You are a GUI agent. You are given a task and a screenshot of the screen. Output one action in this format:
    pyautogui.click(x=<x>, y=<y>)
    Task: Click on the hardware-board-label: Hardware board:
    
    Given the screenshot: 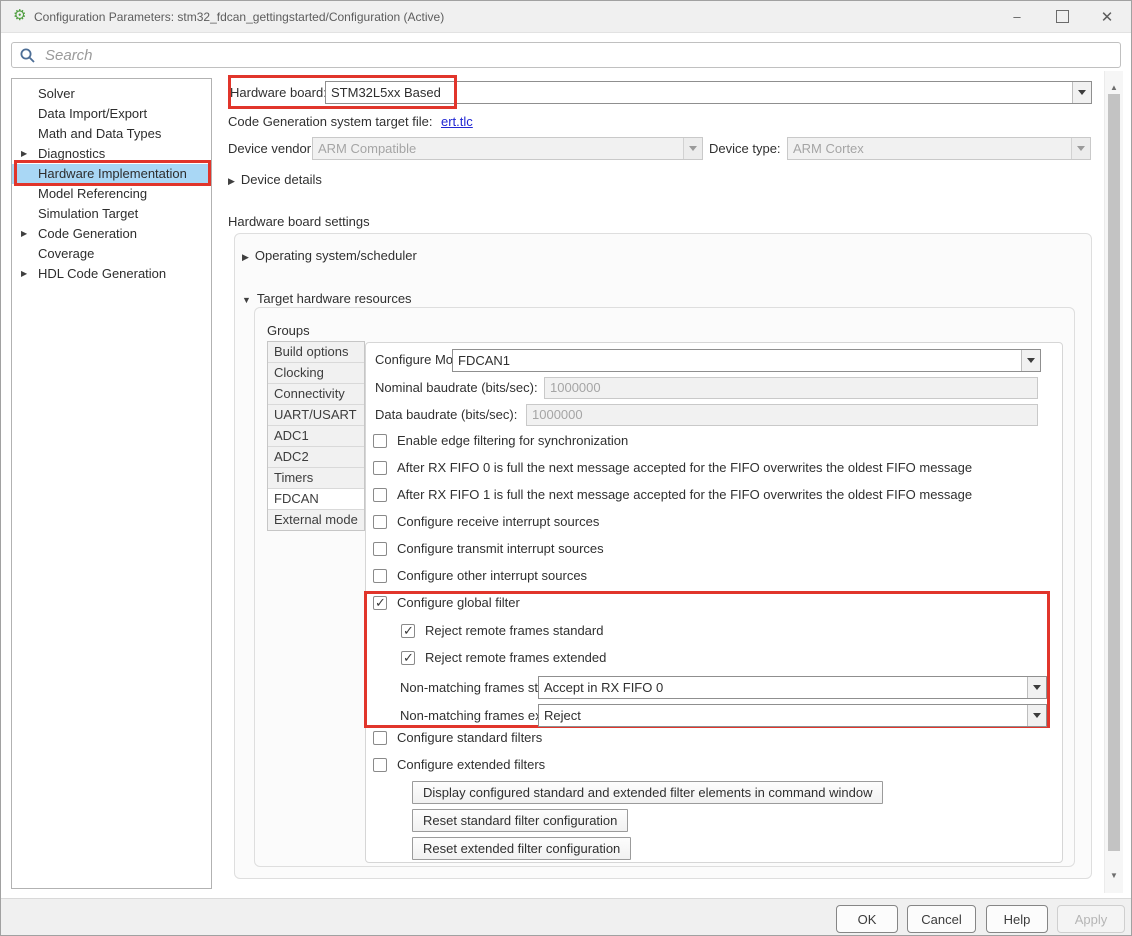 What is the action you would take?
    pyautogui.click(x=278, y=92)
    